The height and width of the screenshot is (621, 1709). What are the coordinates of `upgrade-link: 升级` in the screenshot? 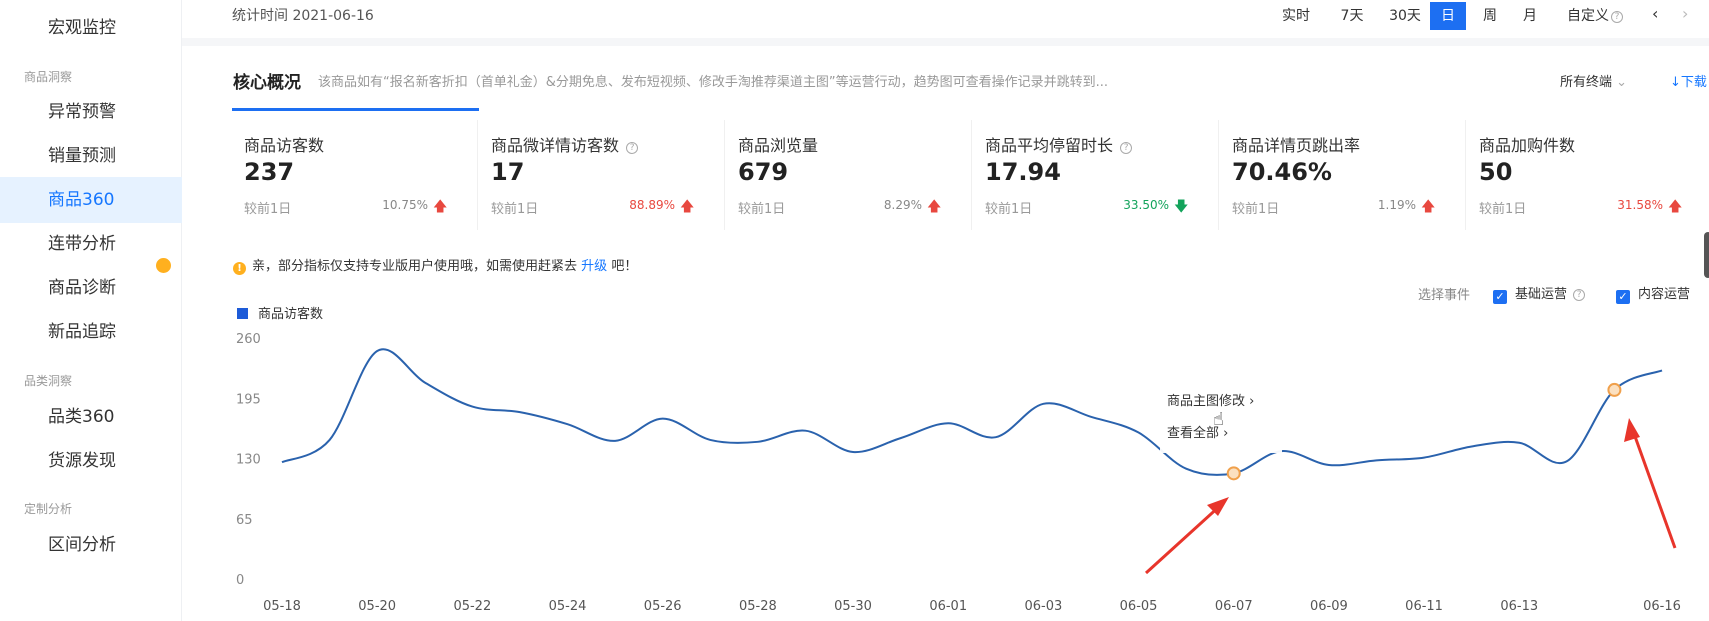 It's located at (594, 266).